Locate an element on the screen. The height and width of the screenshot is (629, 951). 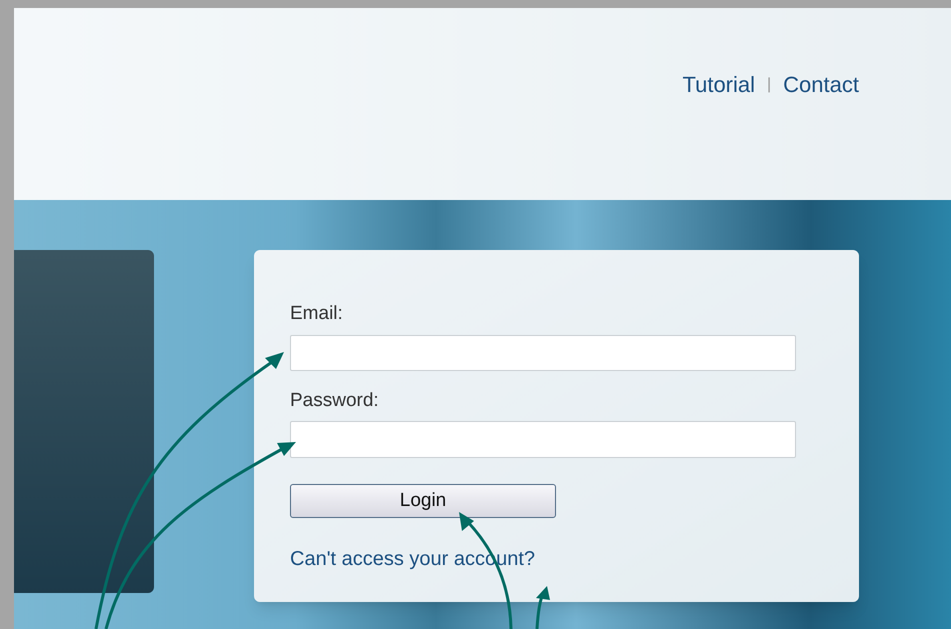
annotation-arrow is located at coordinates (543, 607).